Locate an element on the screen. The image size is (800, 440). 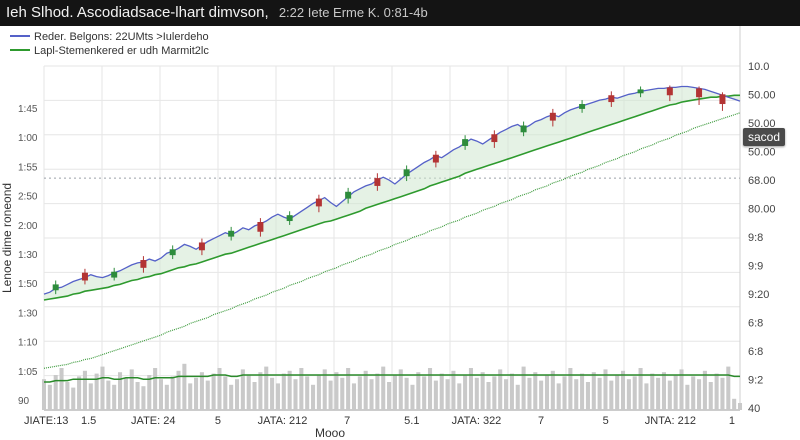
y-axis-label: Lenoe dime roneond is located at coordinates (7, 238).